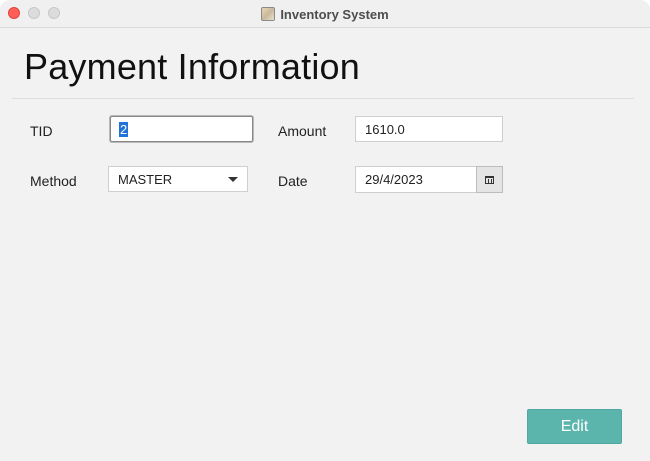  I want to click on tid-value: 2, so click(124, 129).